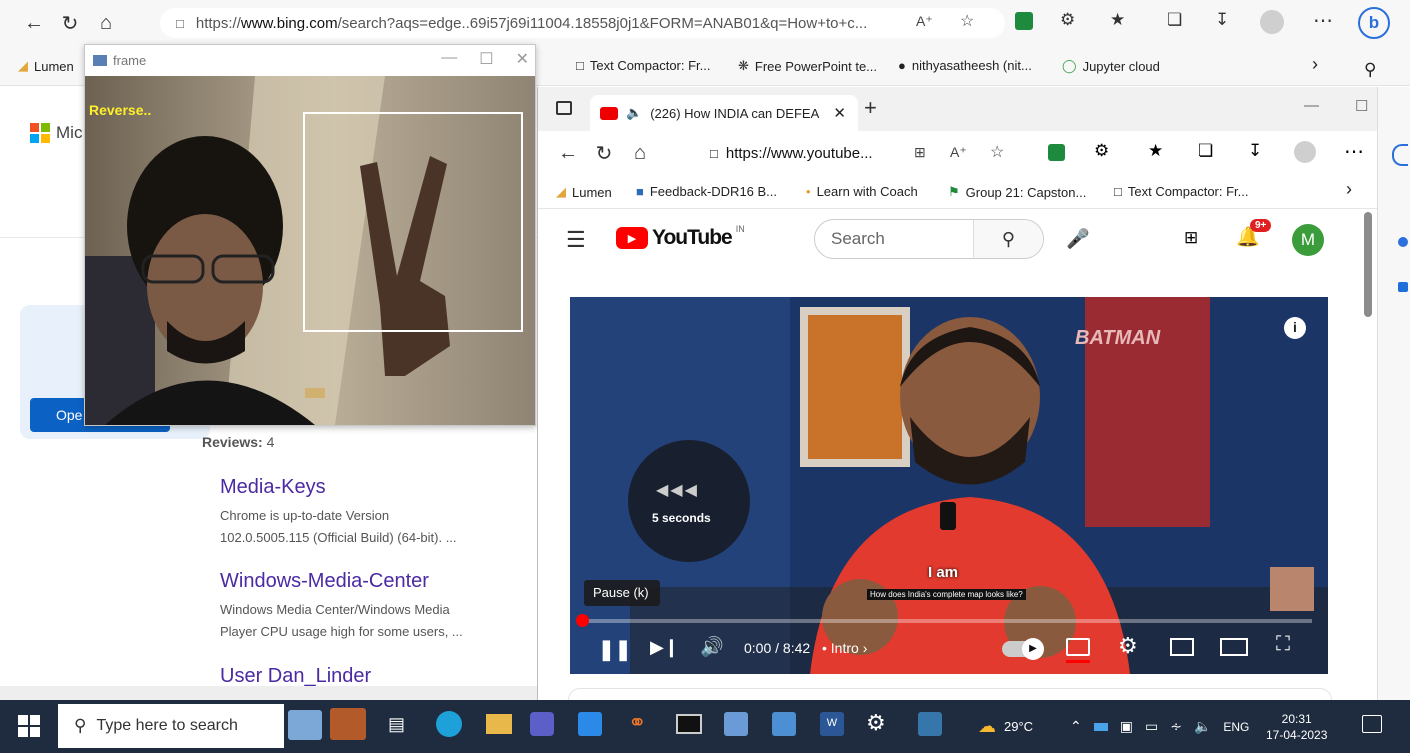  I want to click on language-indicator: ENG, so click(1236, 727).